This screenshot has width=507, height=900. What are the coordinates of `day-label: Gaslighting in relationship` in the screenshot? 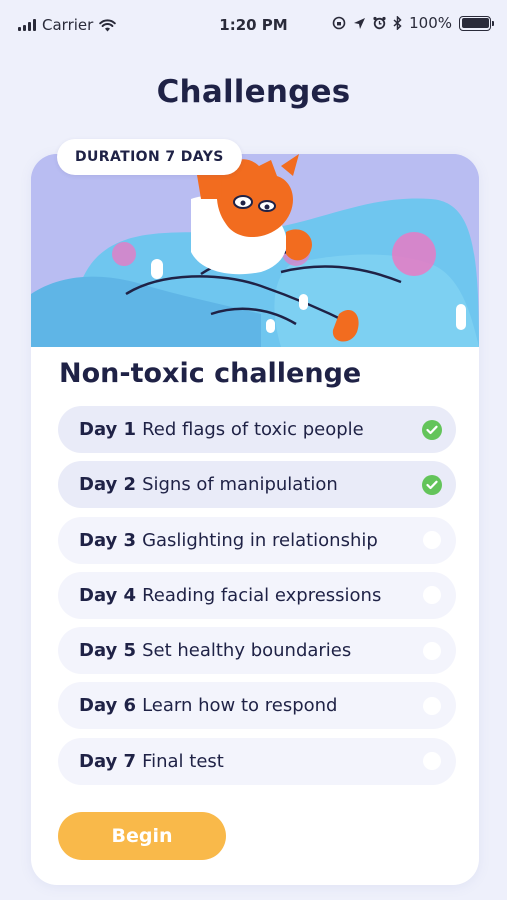 It's located at (260, 540).